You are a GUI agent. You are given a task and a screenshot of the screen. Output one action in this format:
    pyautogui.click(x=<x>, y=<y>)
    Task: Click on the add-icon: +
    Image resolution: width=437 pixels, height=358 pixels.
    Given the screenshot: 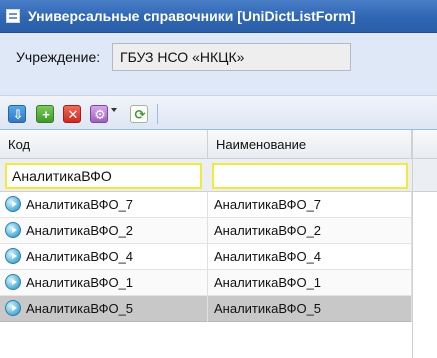 What is the action you would take?
    pyautogui.click(x=45, y=114)
    